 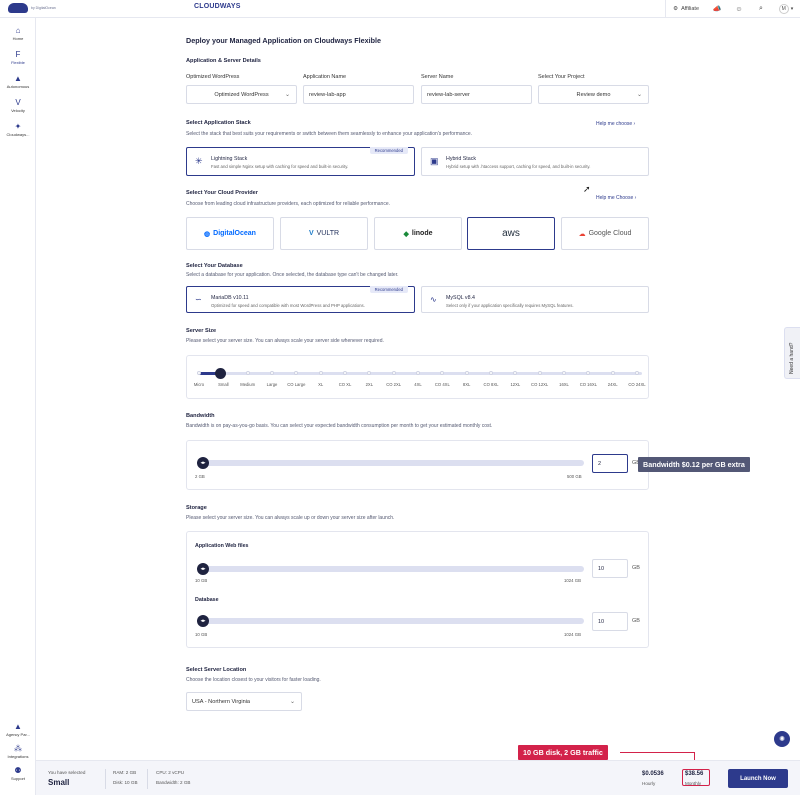 I want to click on server-size-label: CO 16XL, so click(x=588, y=384).